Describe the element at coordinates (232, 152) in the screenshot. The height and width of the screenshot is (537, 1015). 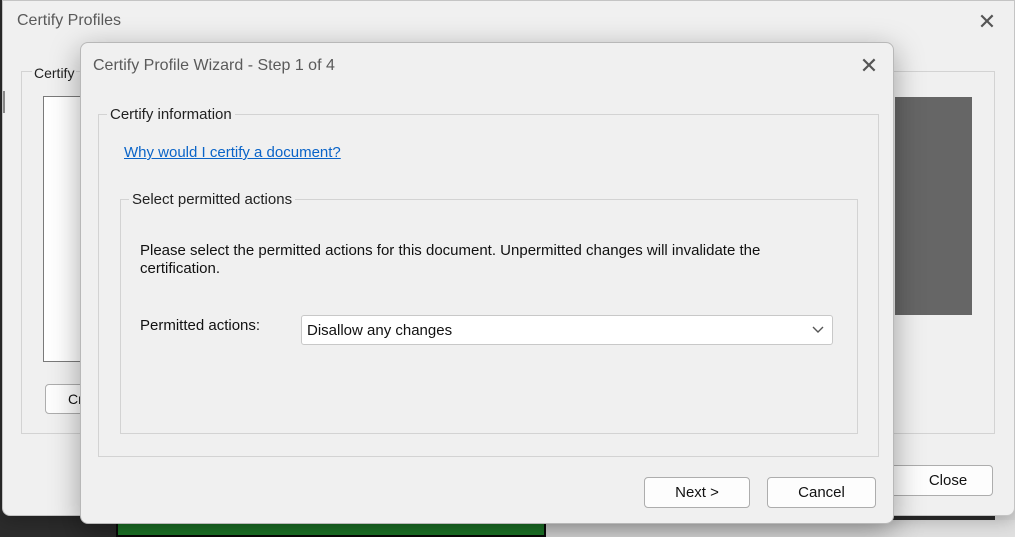
I see `why-certify-link: Why would I certify a document?` at that location.